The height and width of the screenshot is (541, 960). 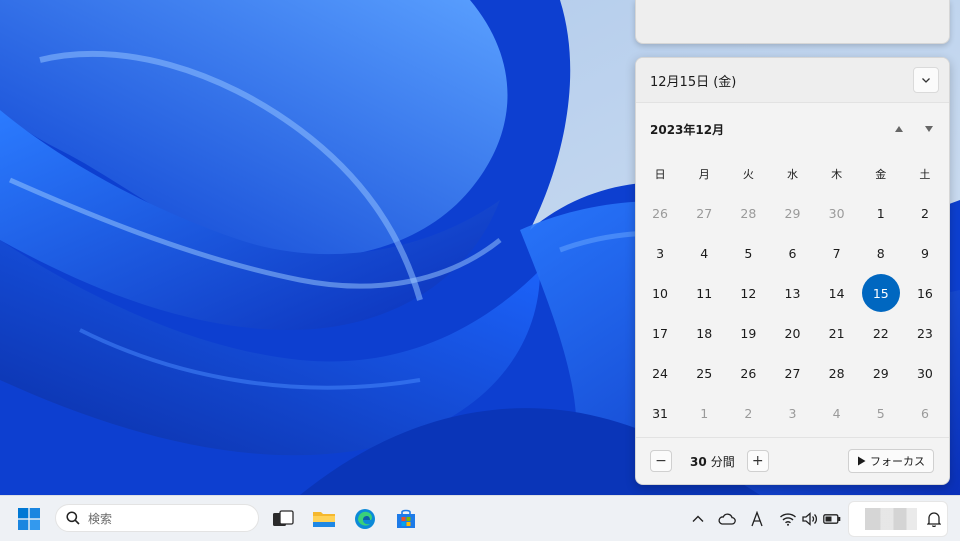 I want to click on triangle-up-icon, so click(x=899, y=129).